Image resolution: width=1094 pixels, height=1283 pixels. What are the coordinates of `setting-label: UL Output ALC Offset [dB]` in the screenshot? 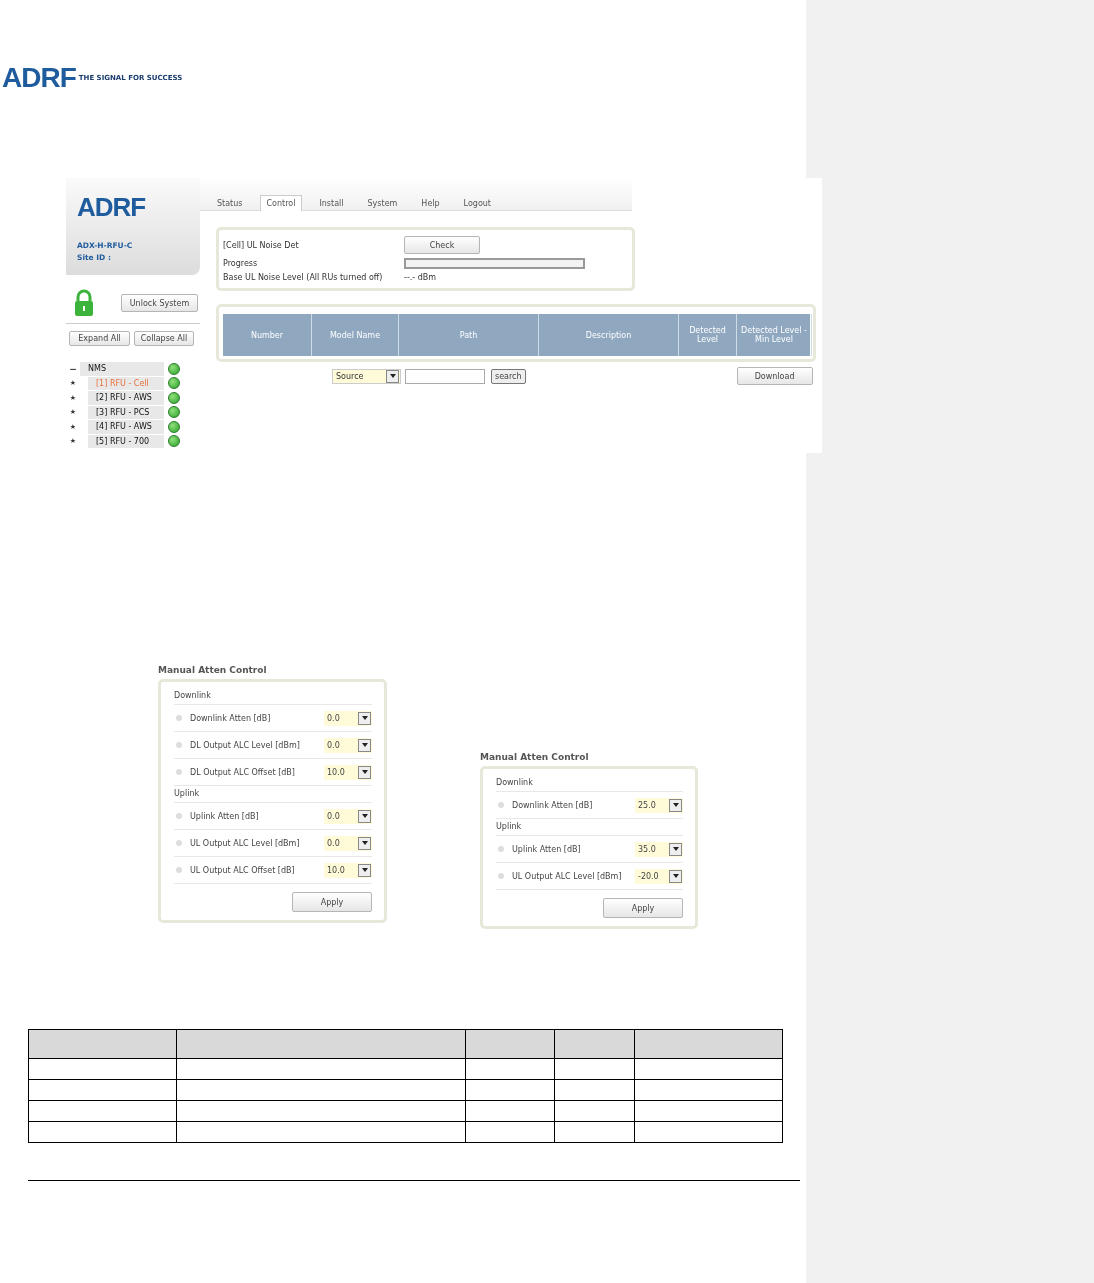 It's located at (243, 870).